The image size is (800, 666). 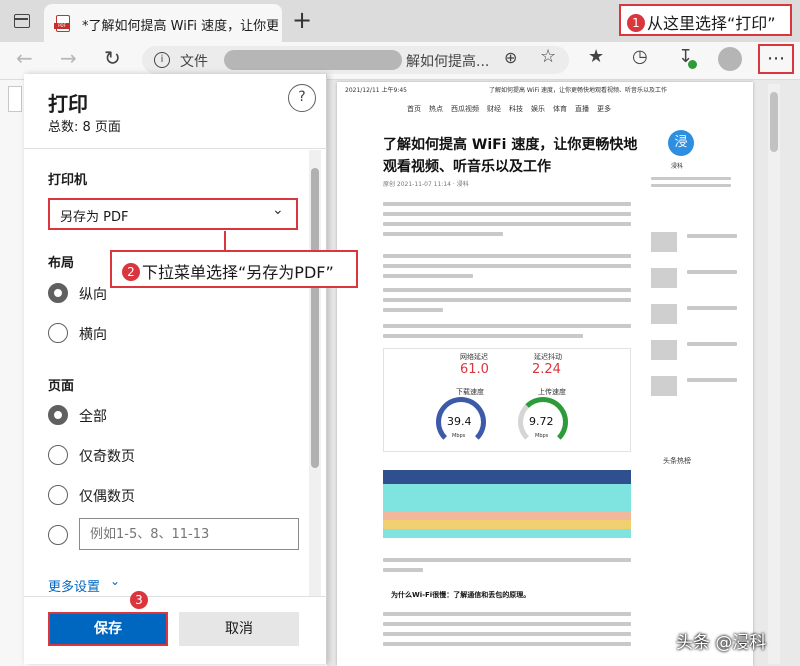 I want to click on preview-nav: 首页 热点 西瓜视频 财经 科技 娱乐 体育 直播 更多, so click(x=509, y=109).